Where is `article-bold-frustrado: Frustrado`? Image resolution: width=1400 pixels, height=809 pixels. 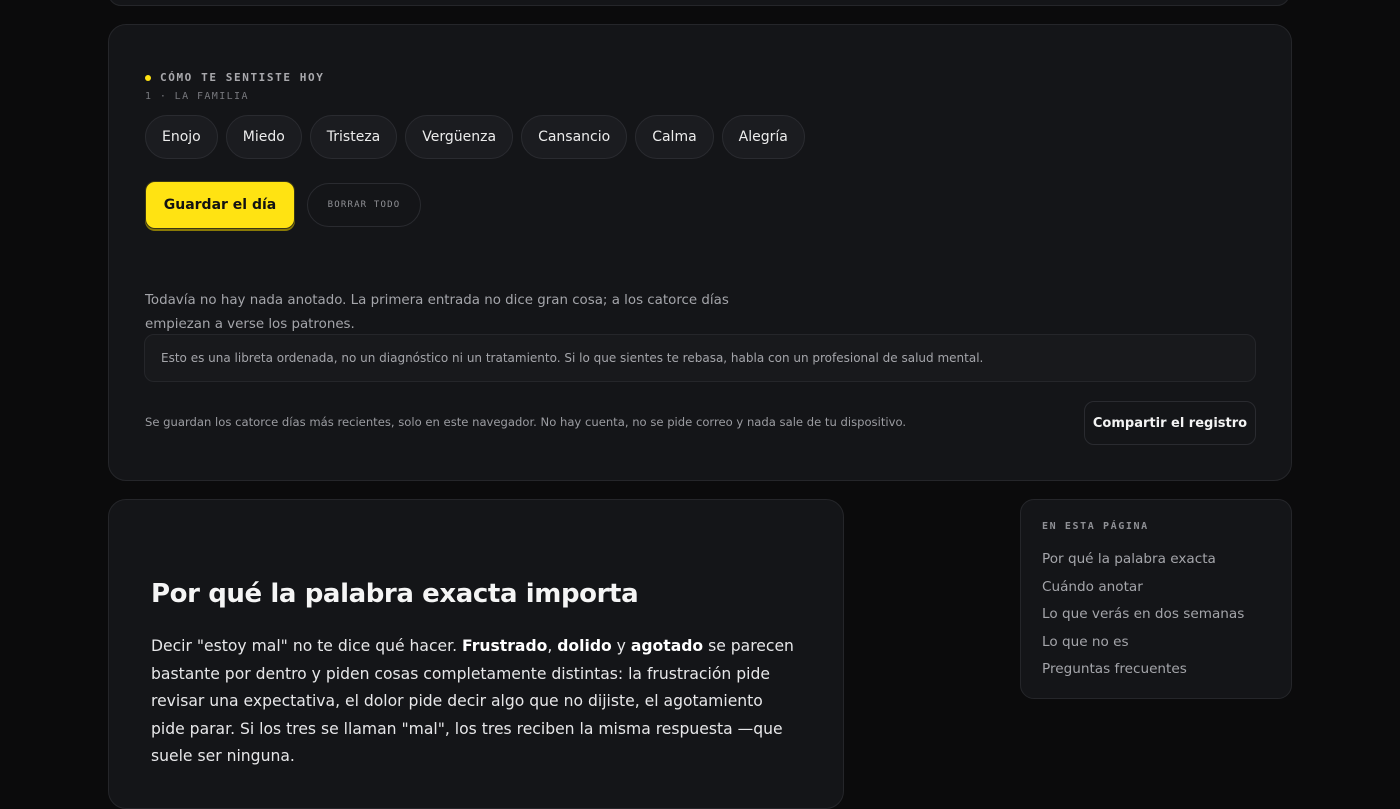 article-bold-frustrado: Frustrado is located at coordinates (505, 646).